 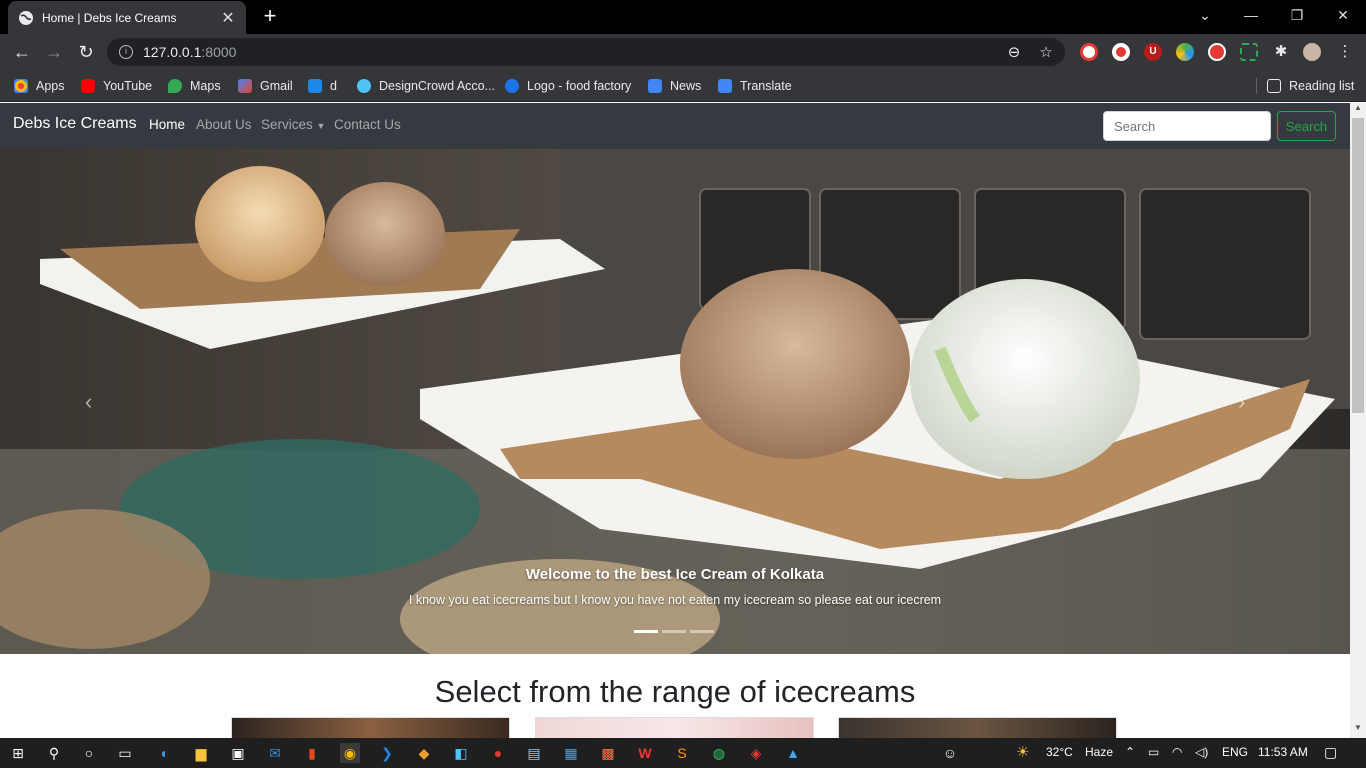 I want to click on adblock-extension-icon, so click(x=1089, y=52).